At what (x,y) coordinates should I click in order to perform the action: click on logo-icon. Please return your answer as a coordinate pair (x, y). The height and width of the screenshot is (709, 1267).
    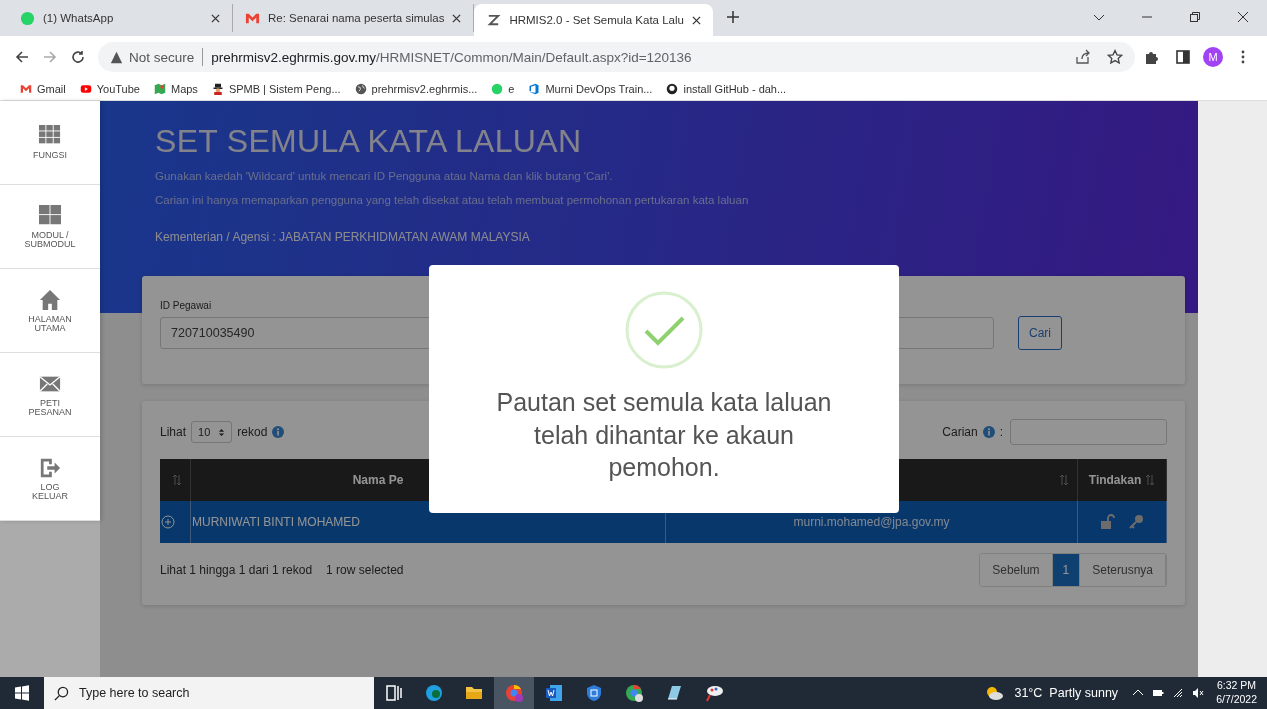
    Looking at the image, I should click on (494, 20).